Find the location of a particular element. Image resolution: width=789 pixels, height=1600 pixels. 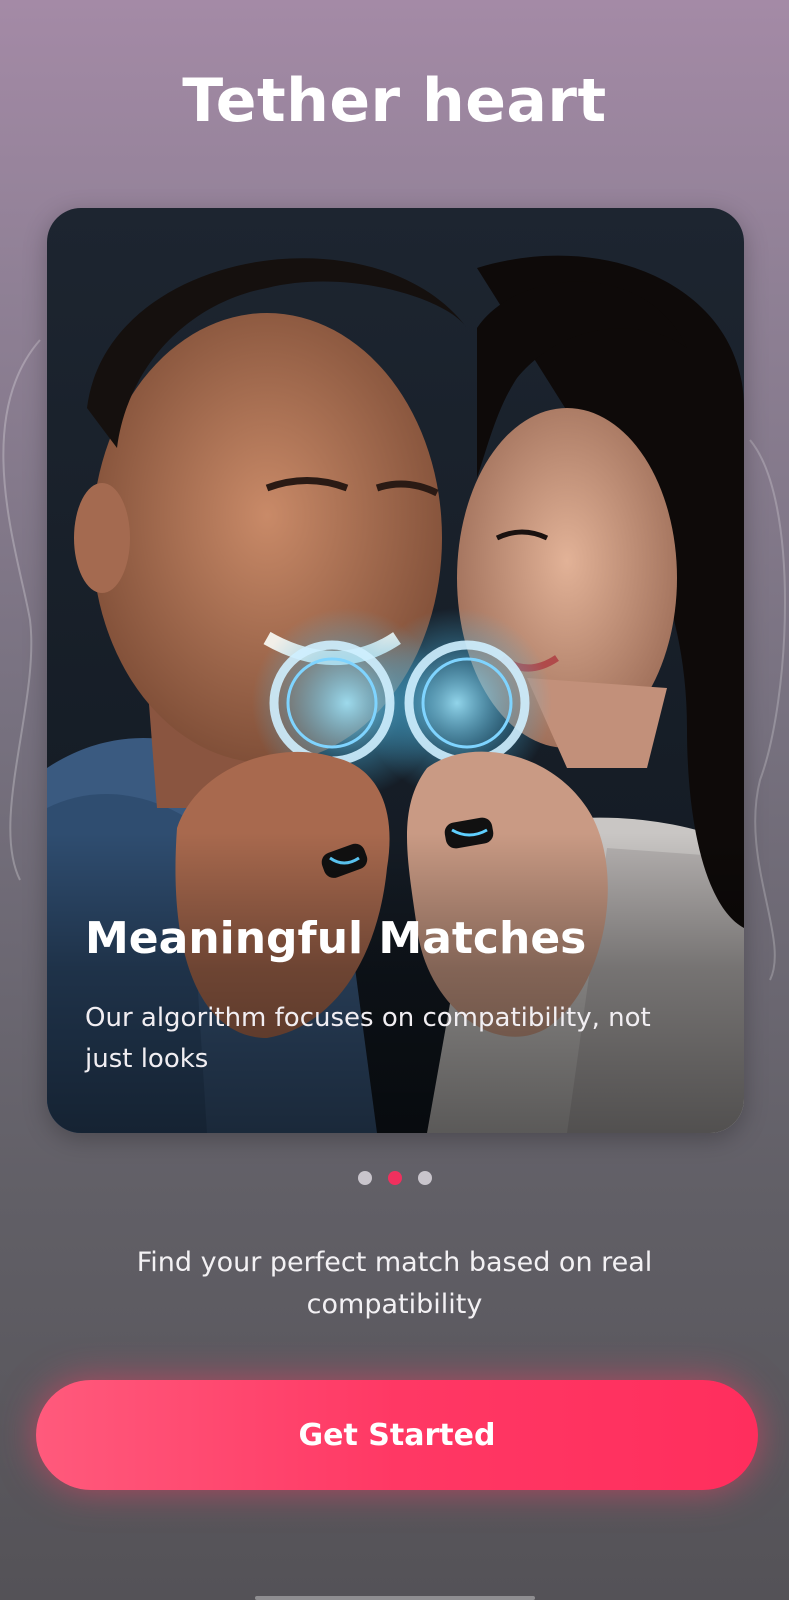

slide-heading: Meaningful Matches is located at coordinates (336, 938).